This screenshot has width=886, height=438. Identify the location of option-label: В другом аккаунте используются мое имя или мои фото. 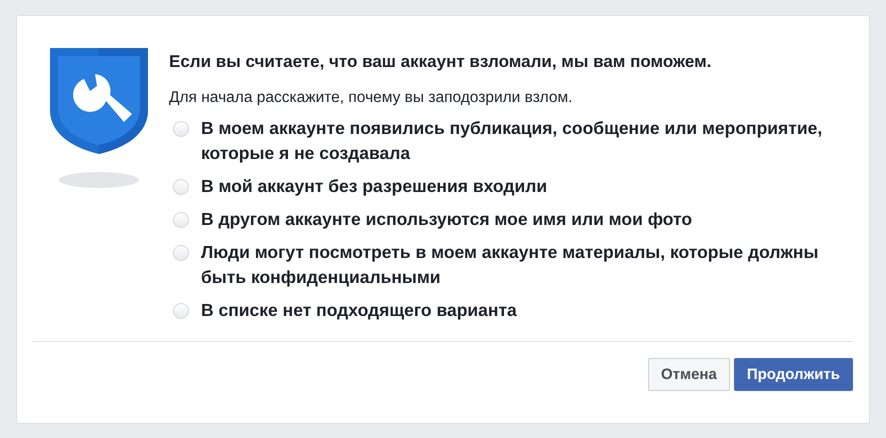
(521, 219).